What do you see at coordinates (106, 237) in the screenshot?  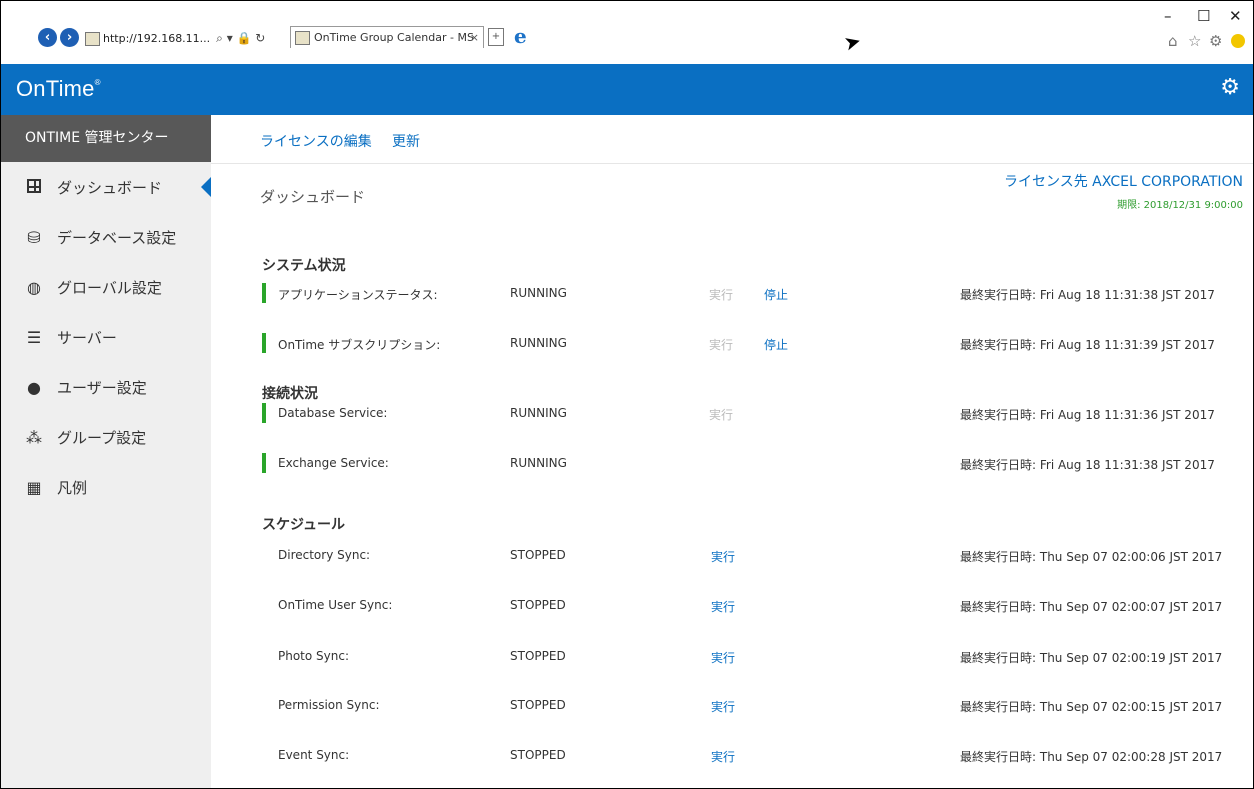 I see `sidebar-item-database: ⛁ データベース設定` at bounding box center [106, 237].